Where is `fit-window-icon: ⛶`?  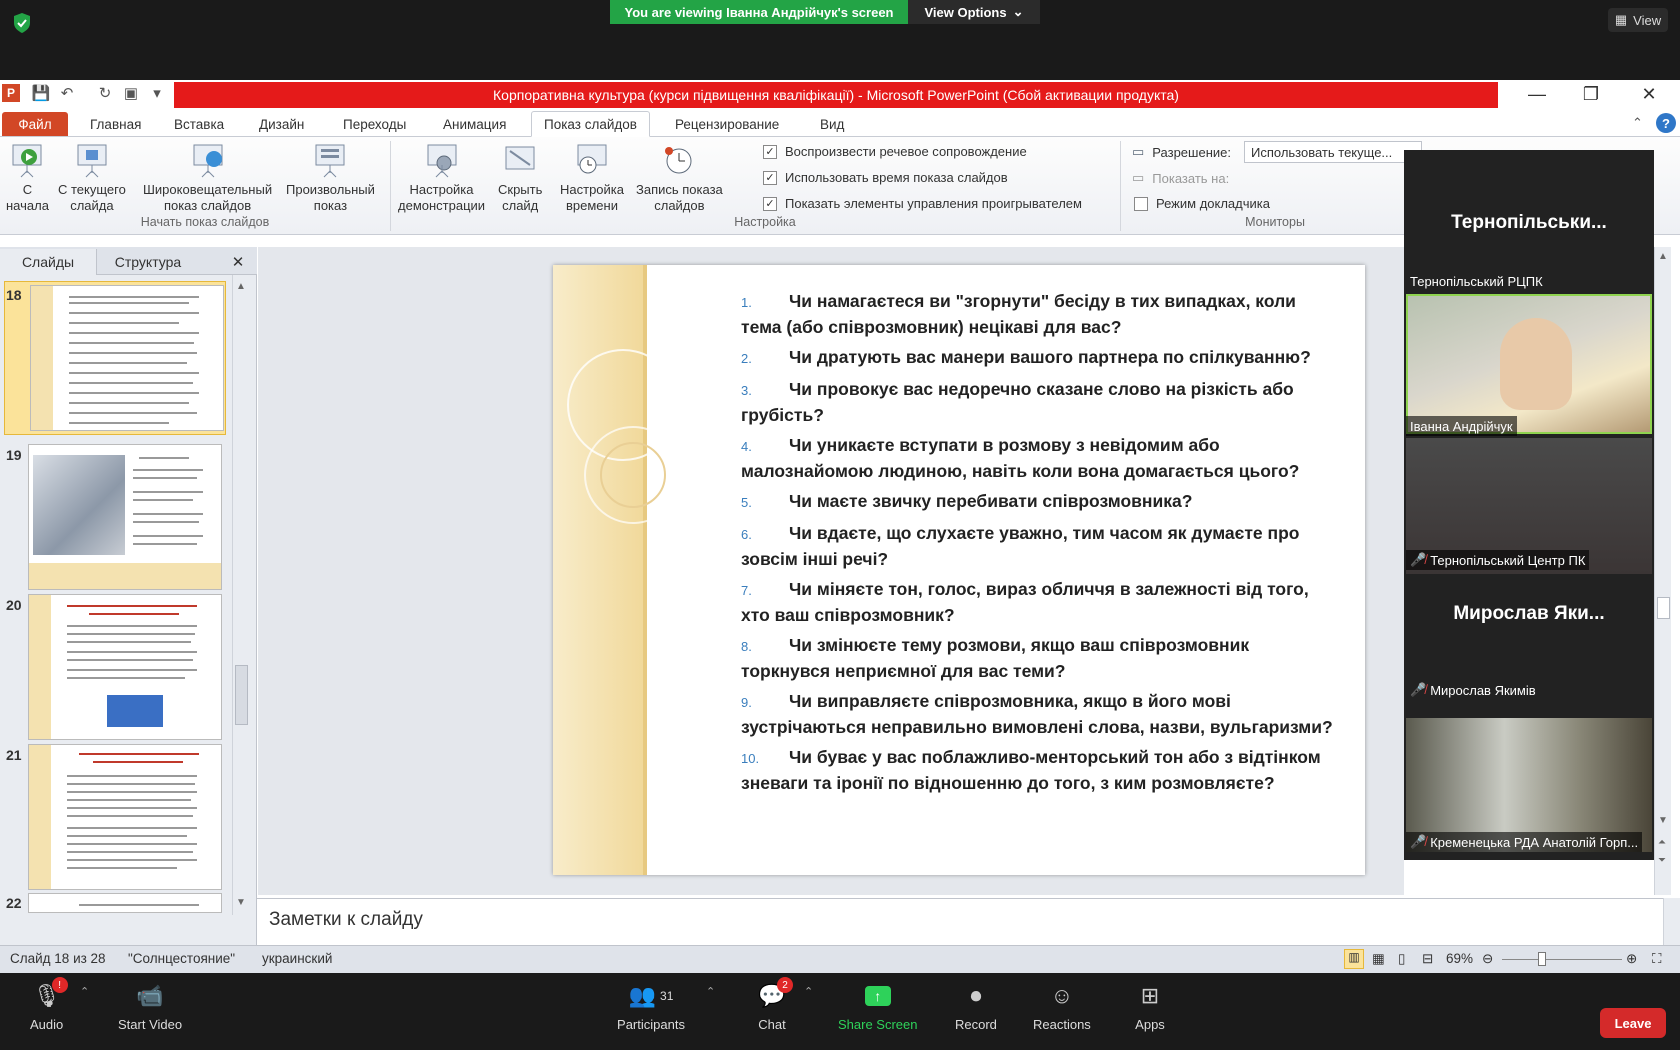
fit-window-icon: ⛶ is located at coordinates (1656, 959).